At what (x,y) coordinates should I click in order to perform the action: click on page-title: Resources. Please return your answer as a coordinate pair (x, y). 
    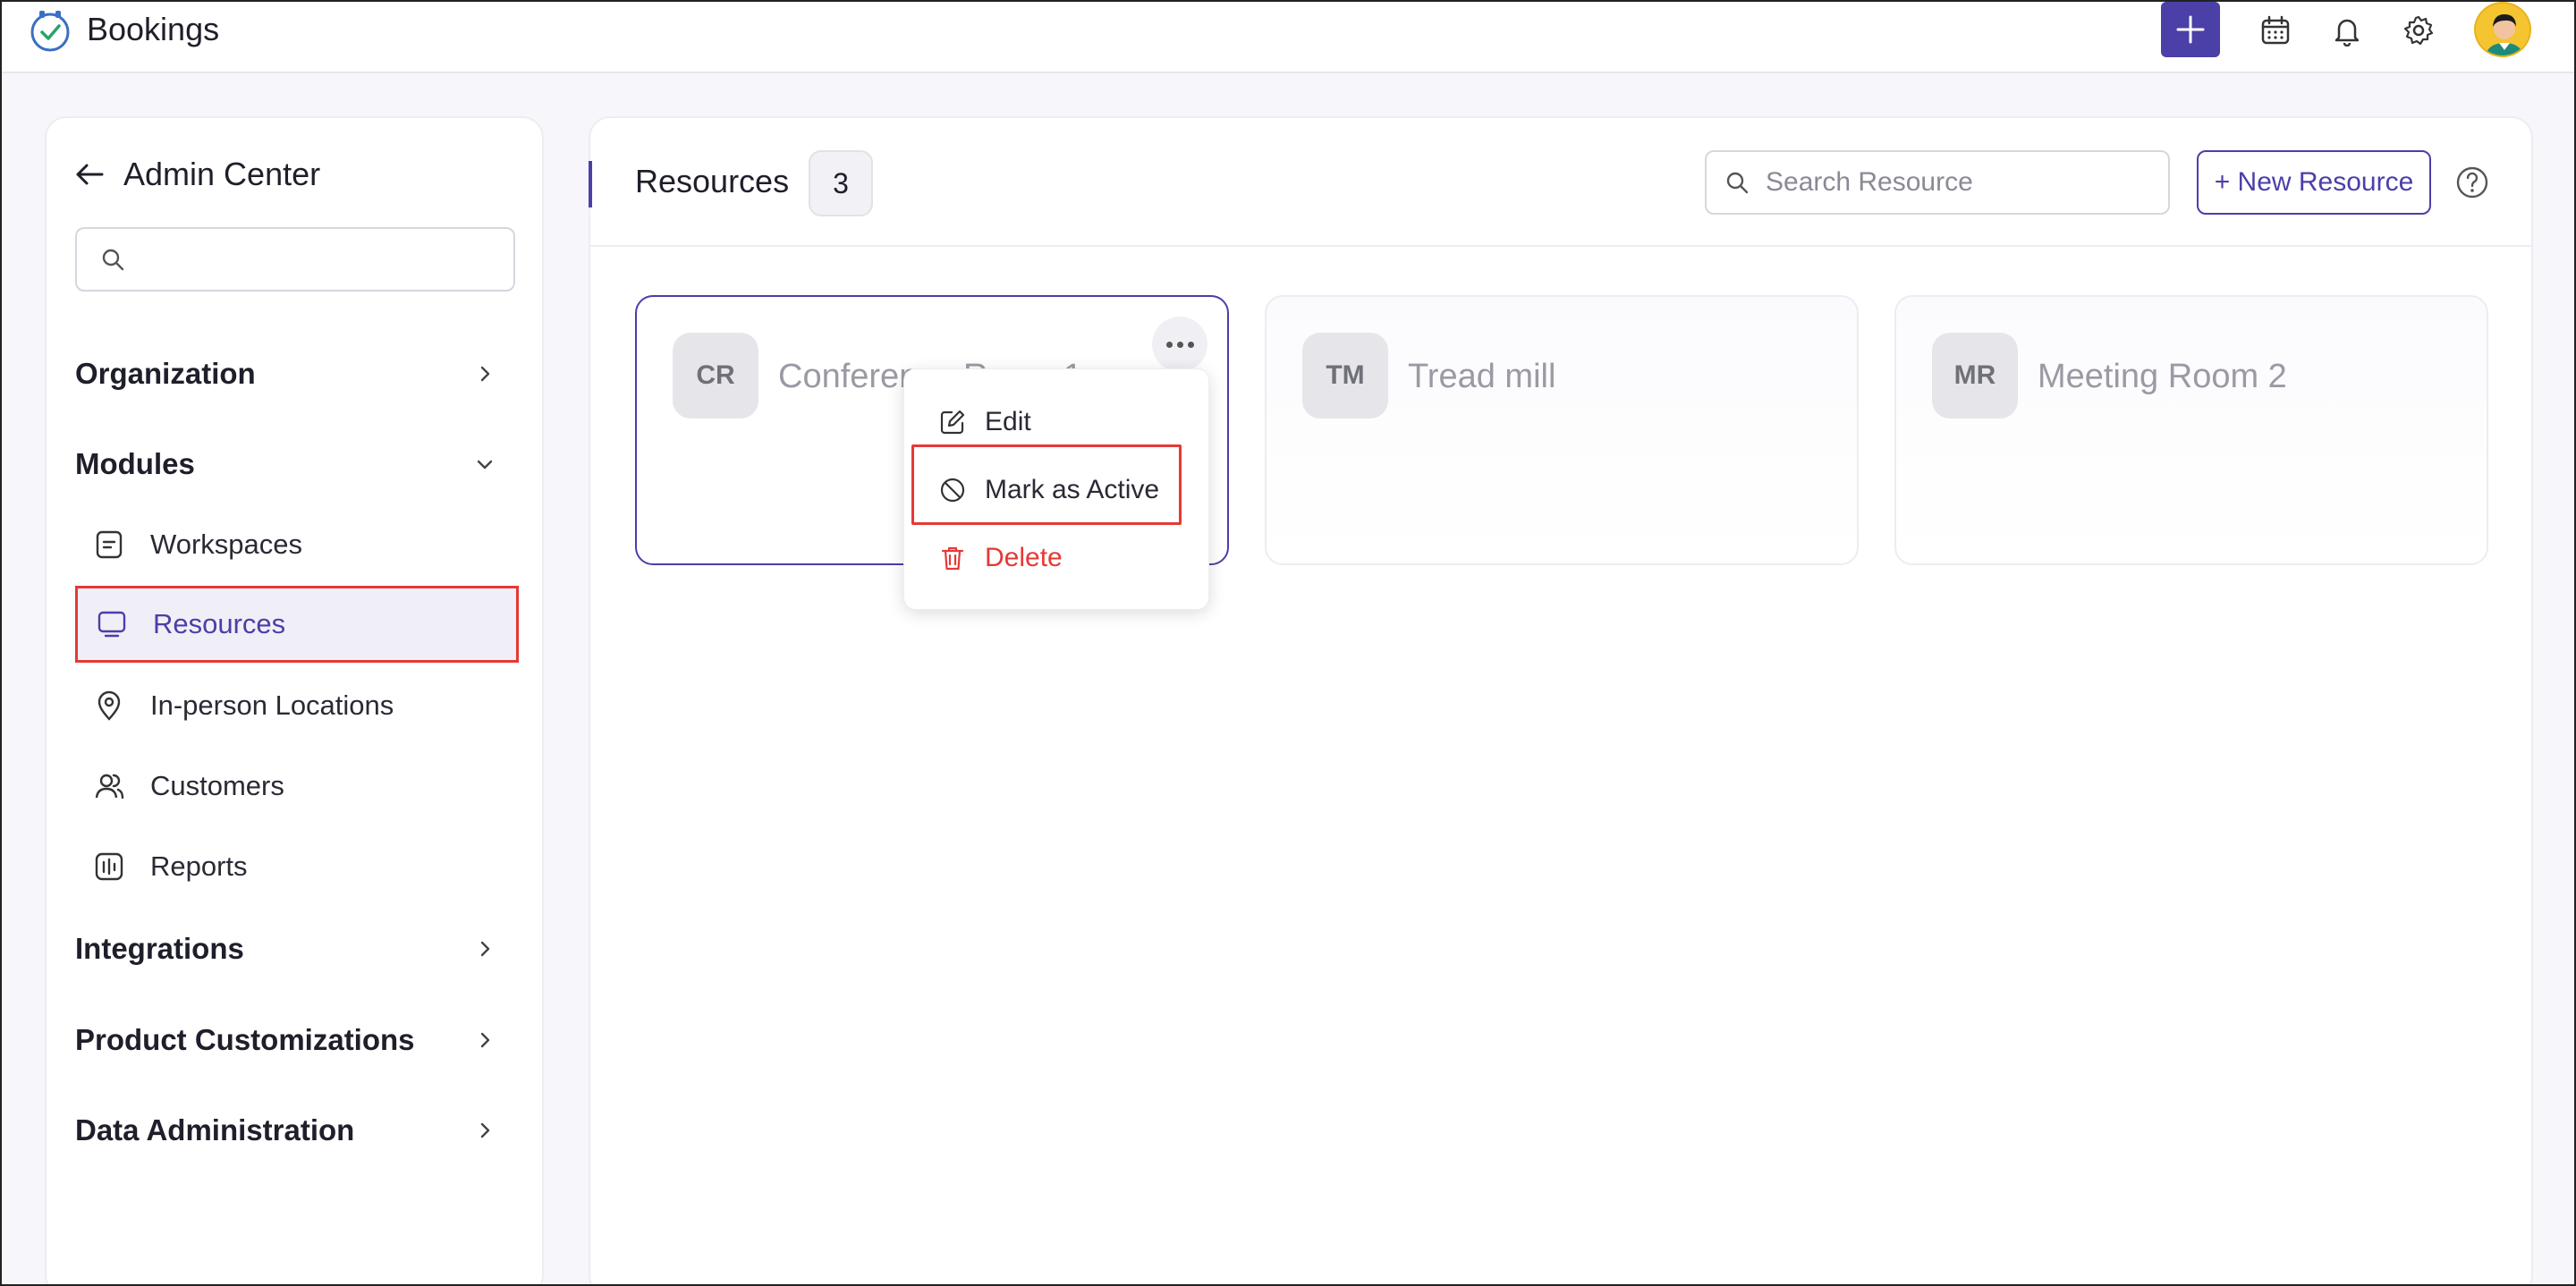
    Looking at the image, I should click on (712, 181).